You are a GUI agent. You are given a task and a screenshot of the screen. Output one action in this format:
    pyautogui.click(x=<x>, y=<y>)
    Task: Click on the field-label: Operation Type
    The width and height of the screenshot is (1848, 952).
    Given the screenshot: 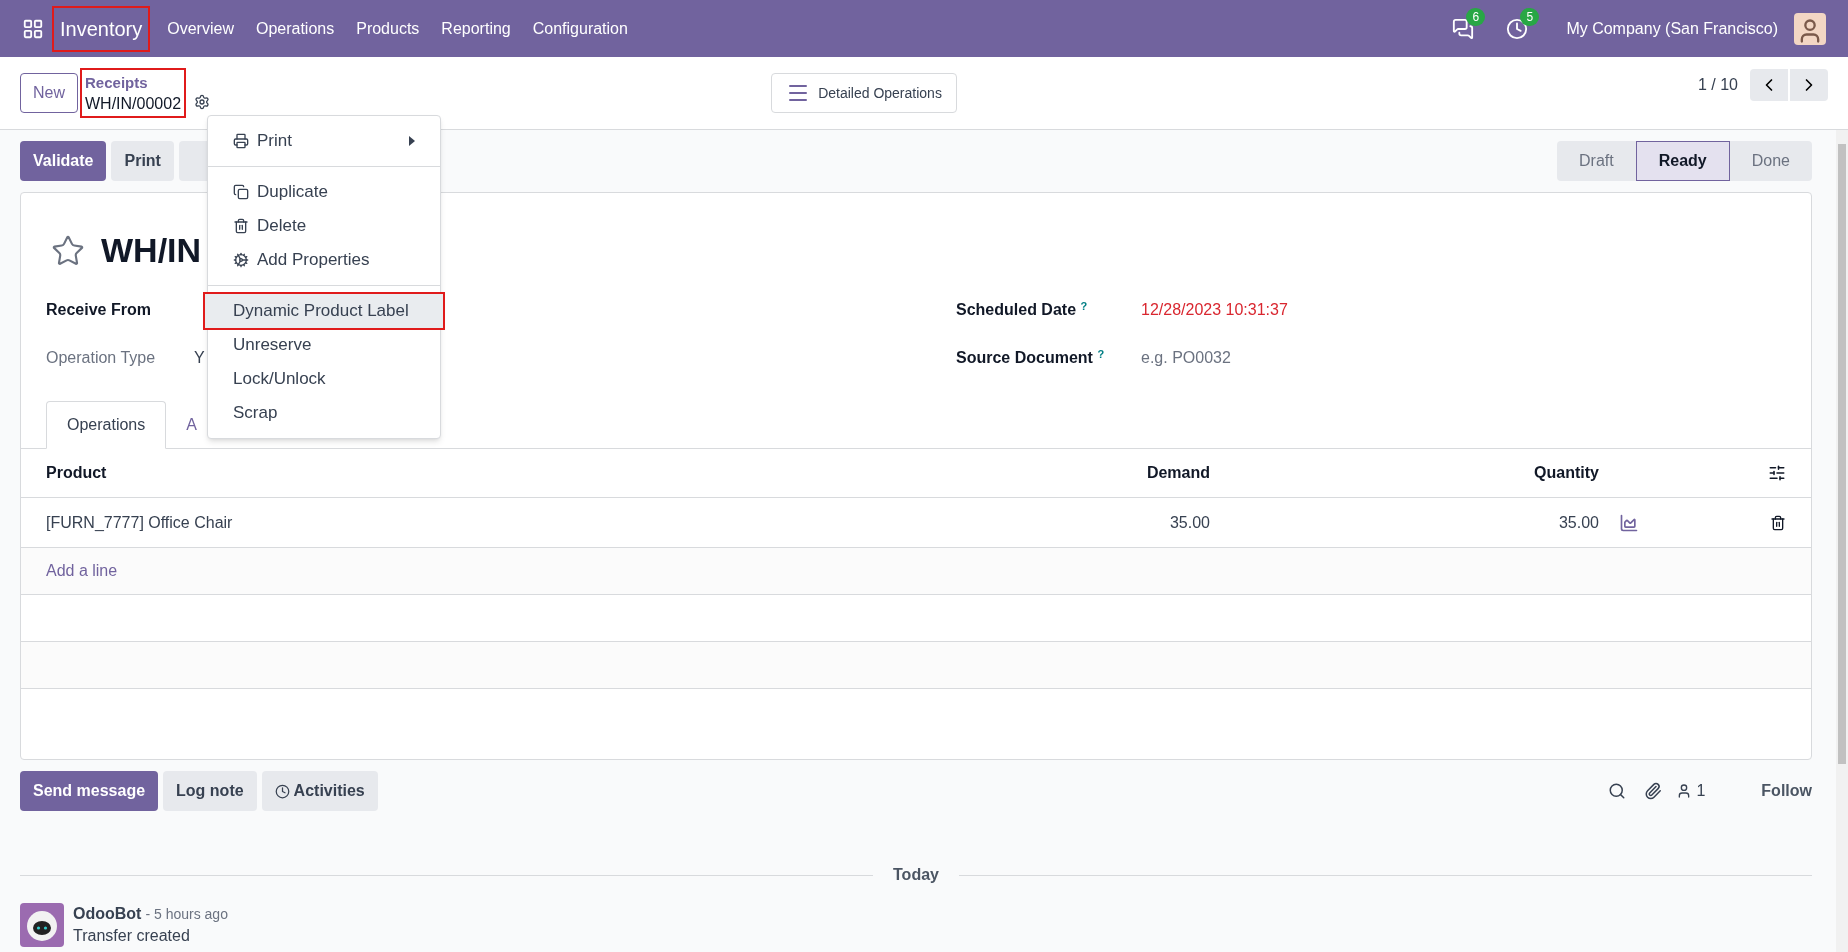 What is the action you would take?
    pyautogui.click(x=101, y=358)
    